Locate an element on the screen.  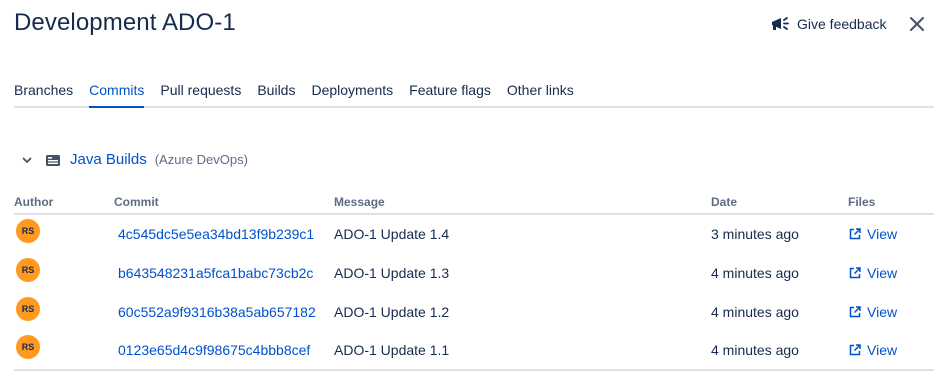
repository-host: (Azure DevOps) is located at coordinates (201, 159).